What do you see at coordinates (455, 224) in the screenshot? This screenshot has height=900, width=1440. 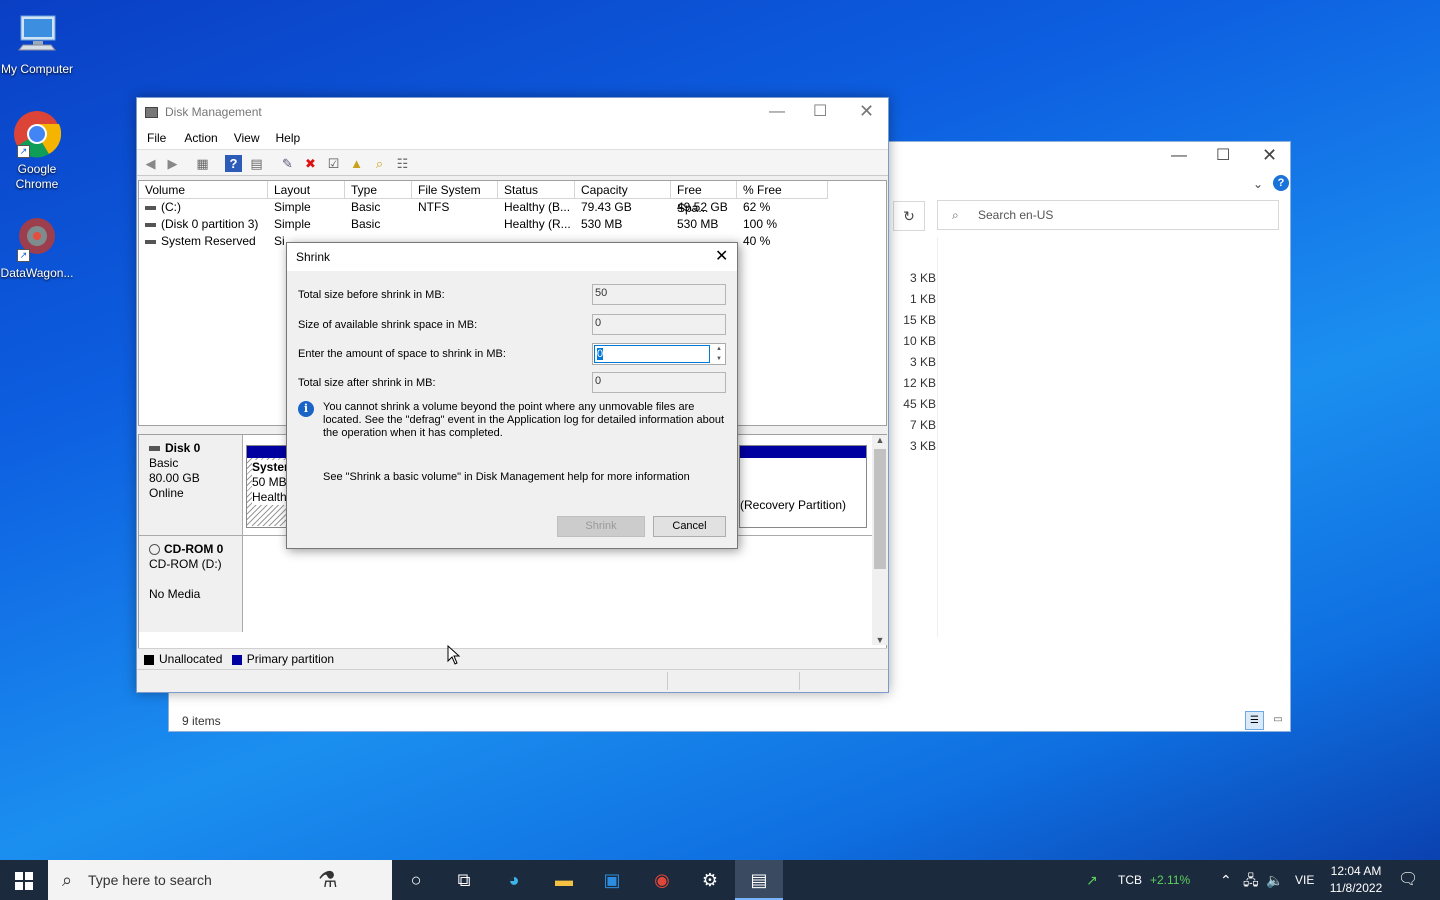 I see `fs-cell` at bounding box center [455, 224].